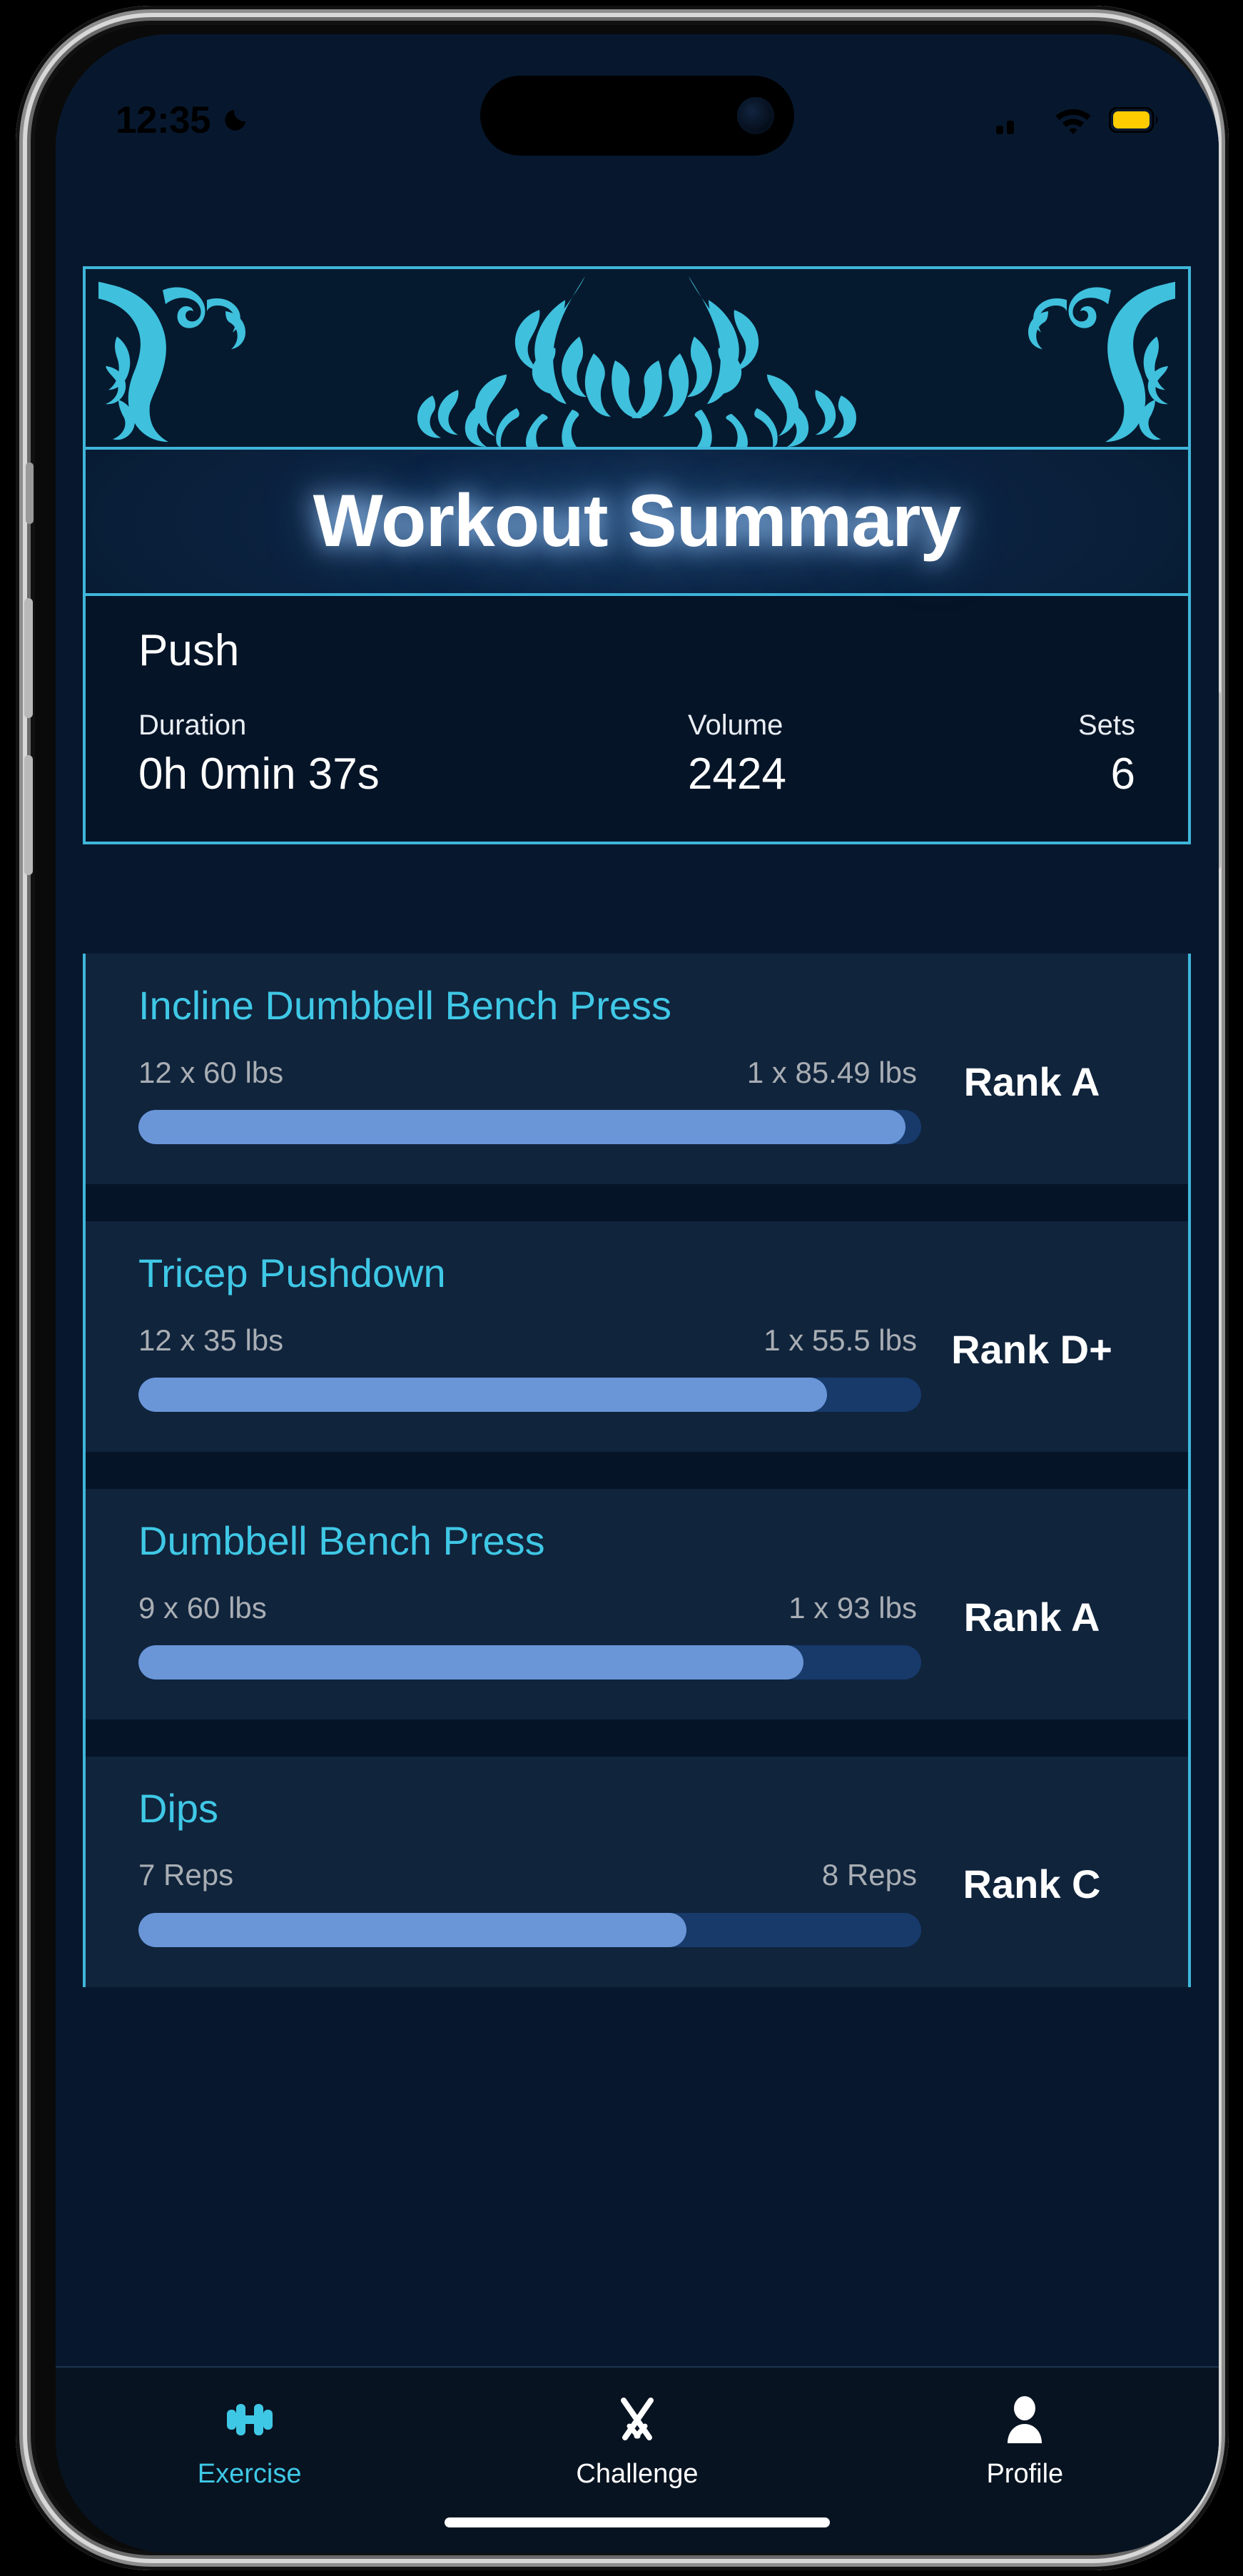  I want to click on tab-challenge-label: Challenge, so click(637, 2474).